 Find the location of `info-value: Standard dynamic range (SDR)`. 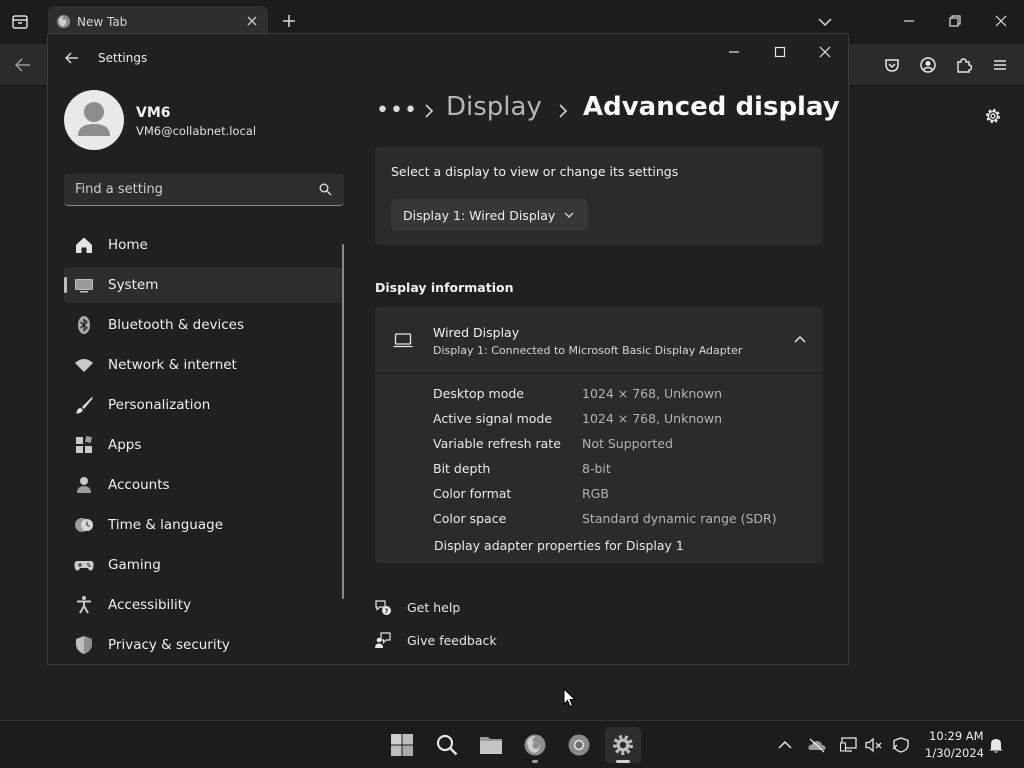

info-value: Standard dynamic range (SDR) is located at coordinates (679, 518).